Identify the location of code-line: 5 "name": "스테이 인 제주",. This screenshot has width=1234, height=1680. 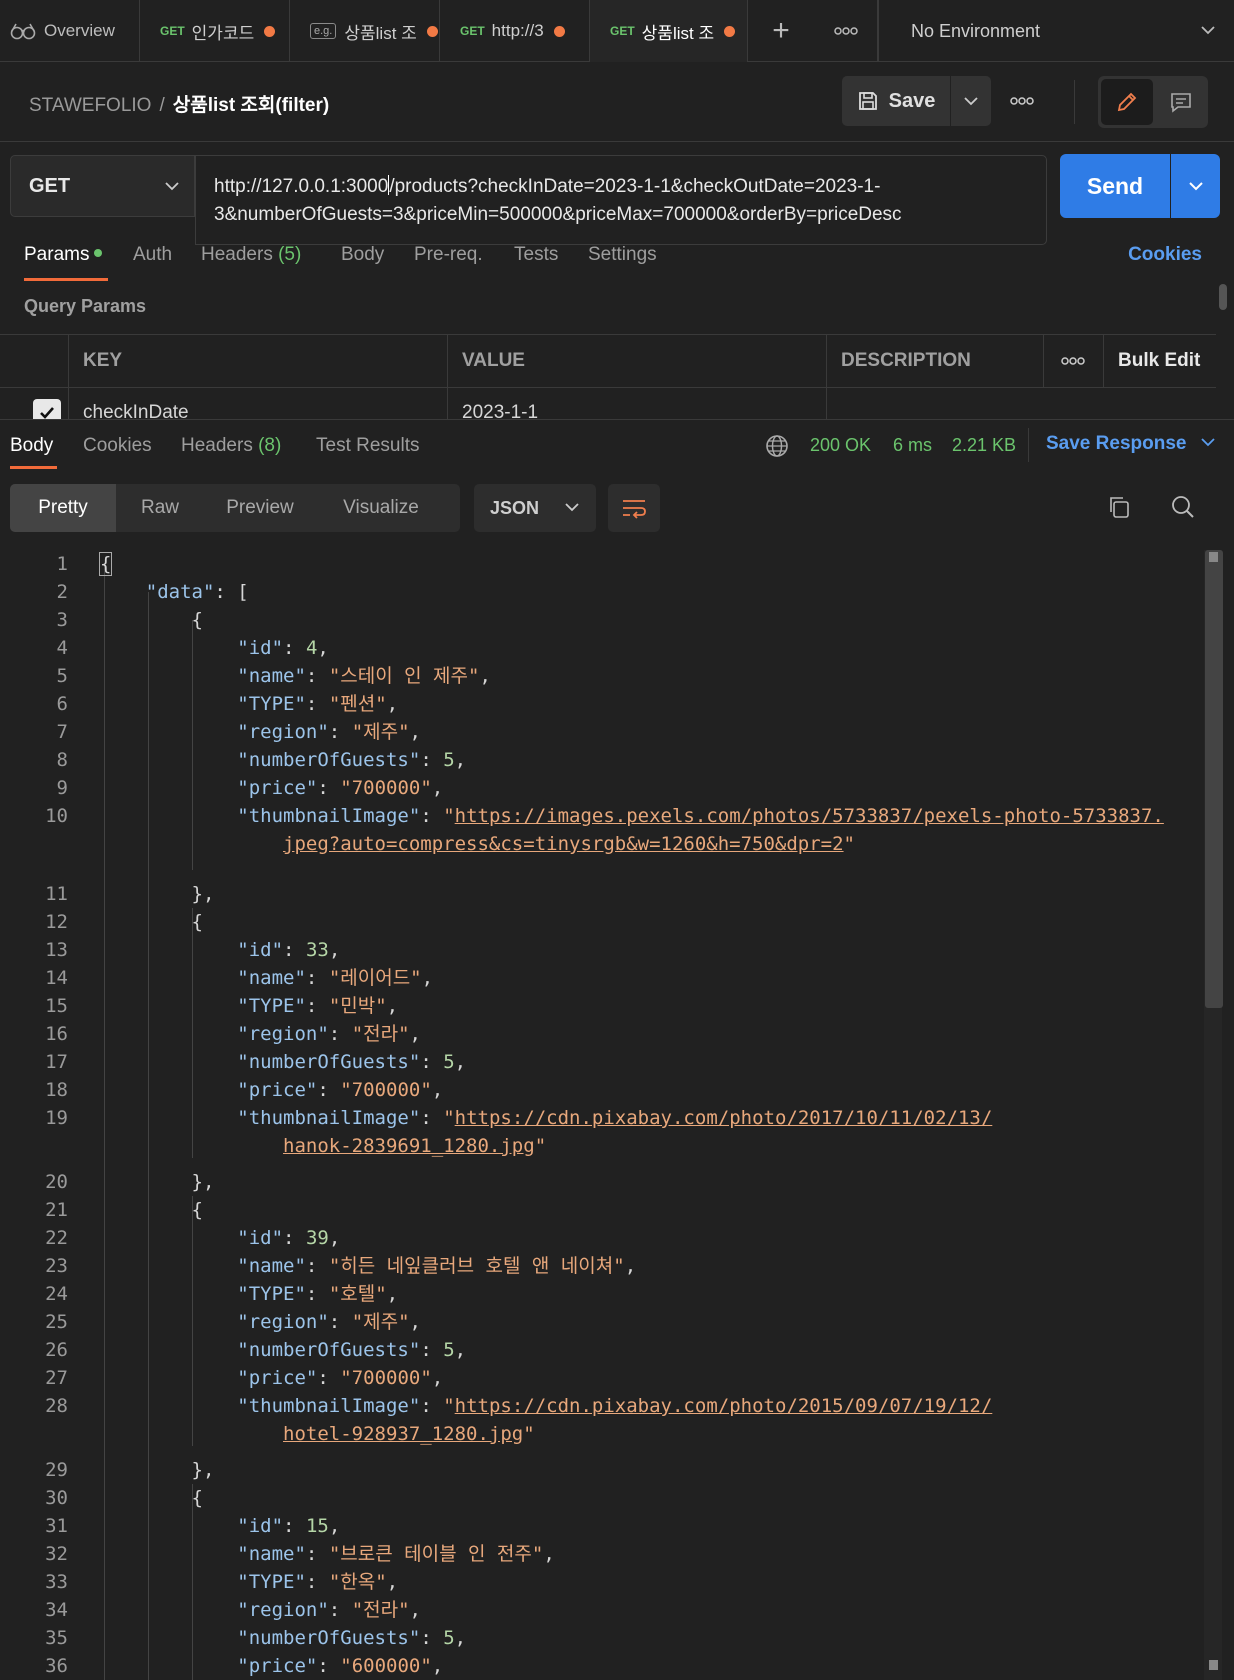
(600, 676).